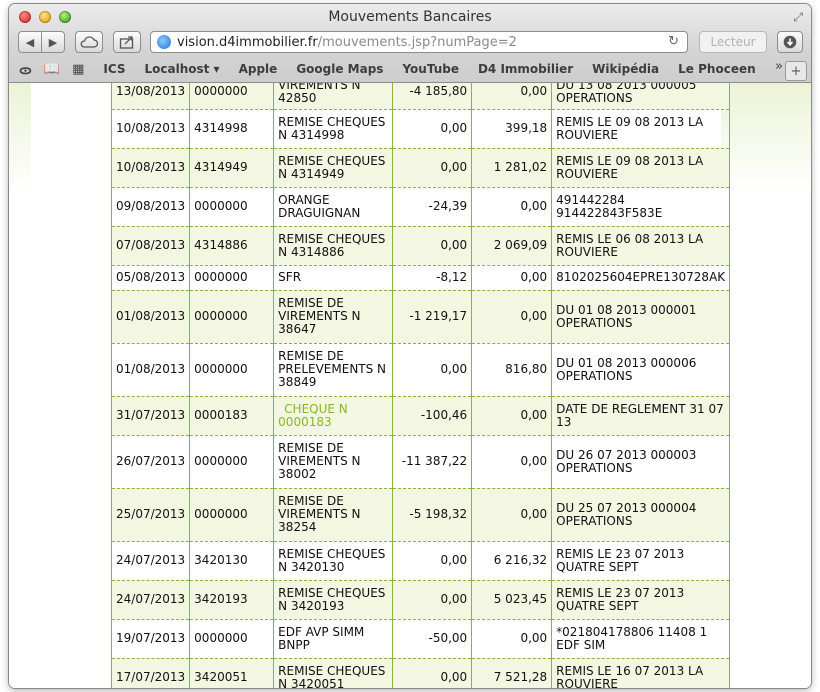  I want to click on row-info: REMIS LE 06 08 2013 LA ROUVIERE, so click(641, 246).